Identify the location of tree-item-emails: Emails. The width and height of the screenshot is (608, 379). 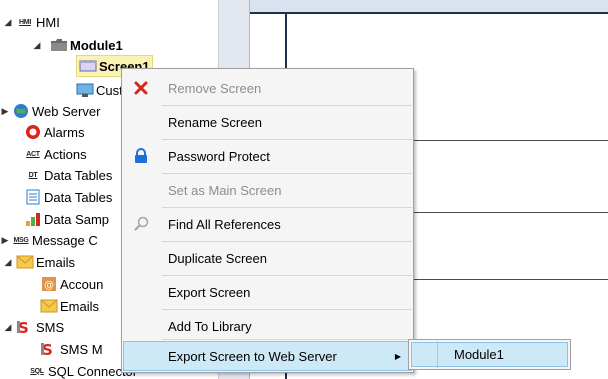
(45, 262).